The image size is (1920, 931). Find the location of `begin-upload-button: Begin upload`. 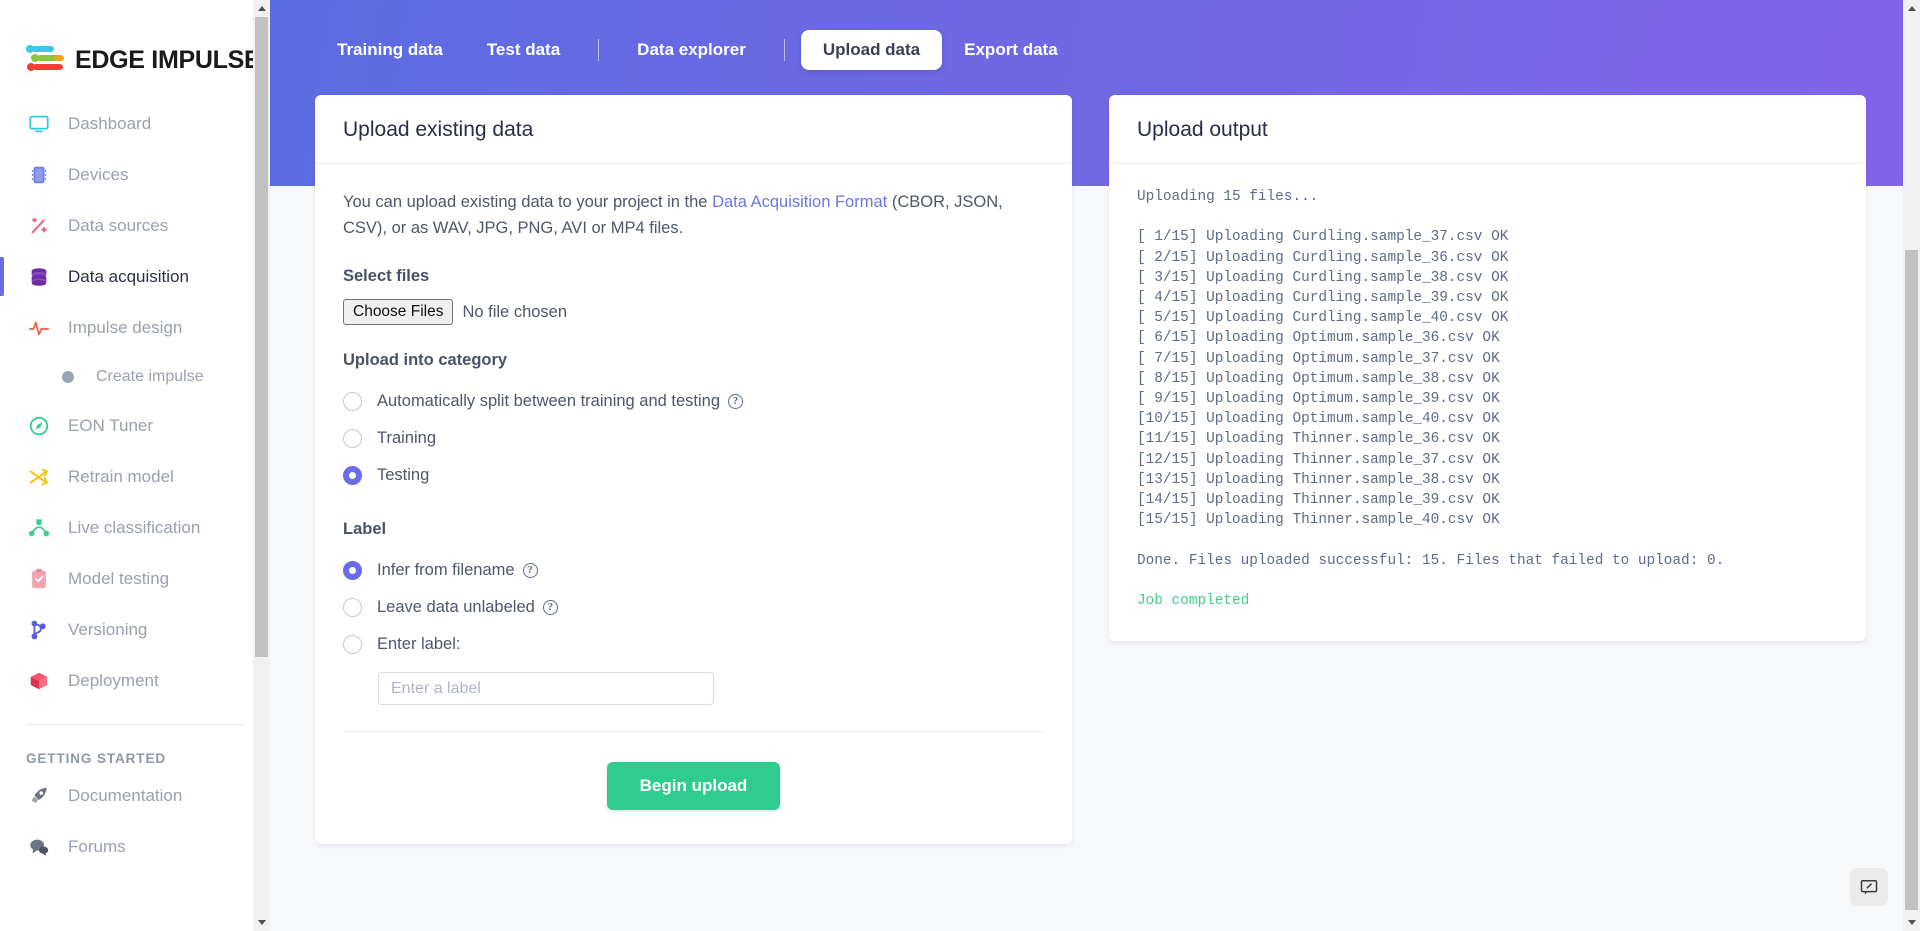

begin-upload-button: Begin upload is located at coordinates (693, 786).